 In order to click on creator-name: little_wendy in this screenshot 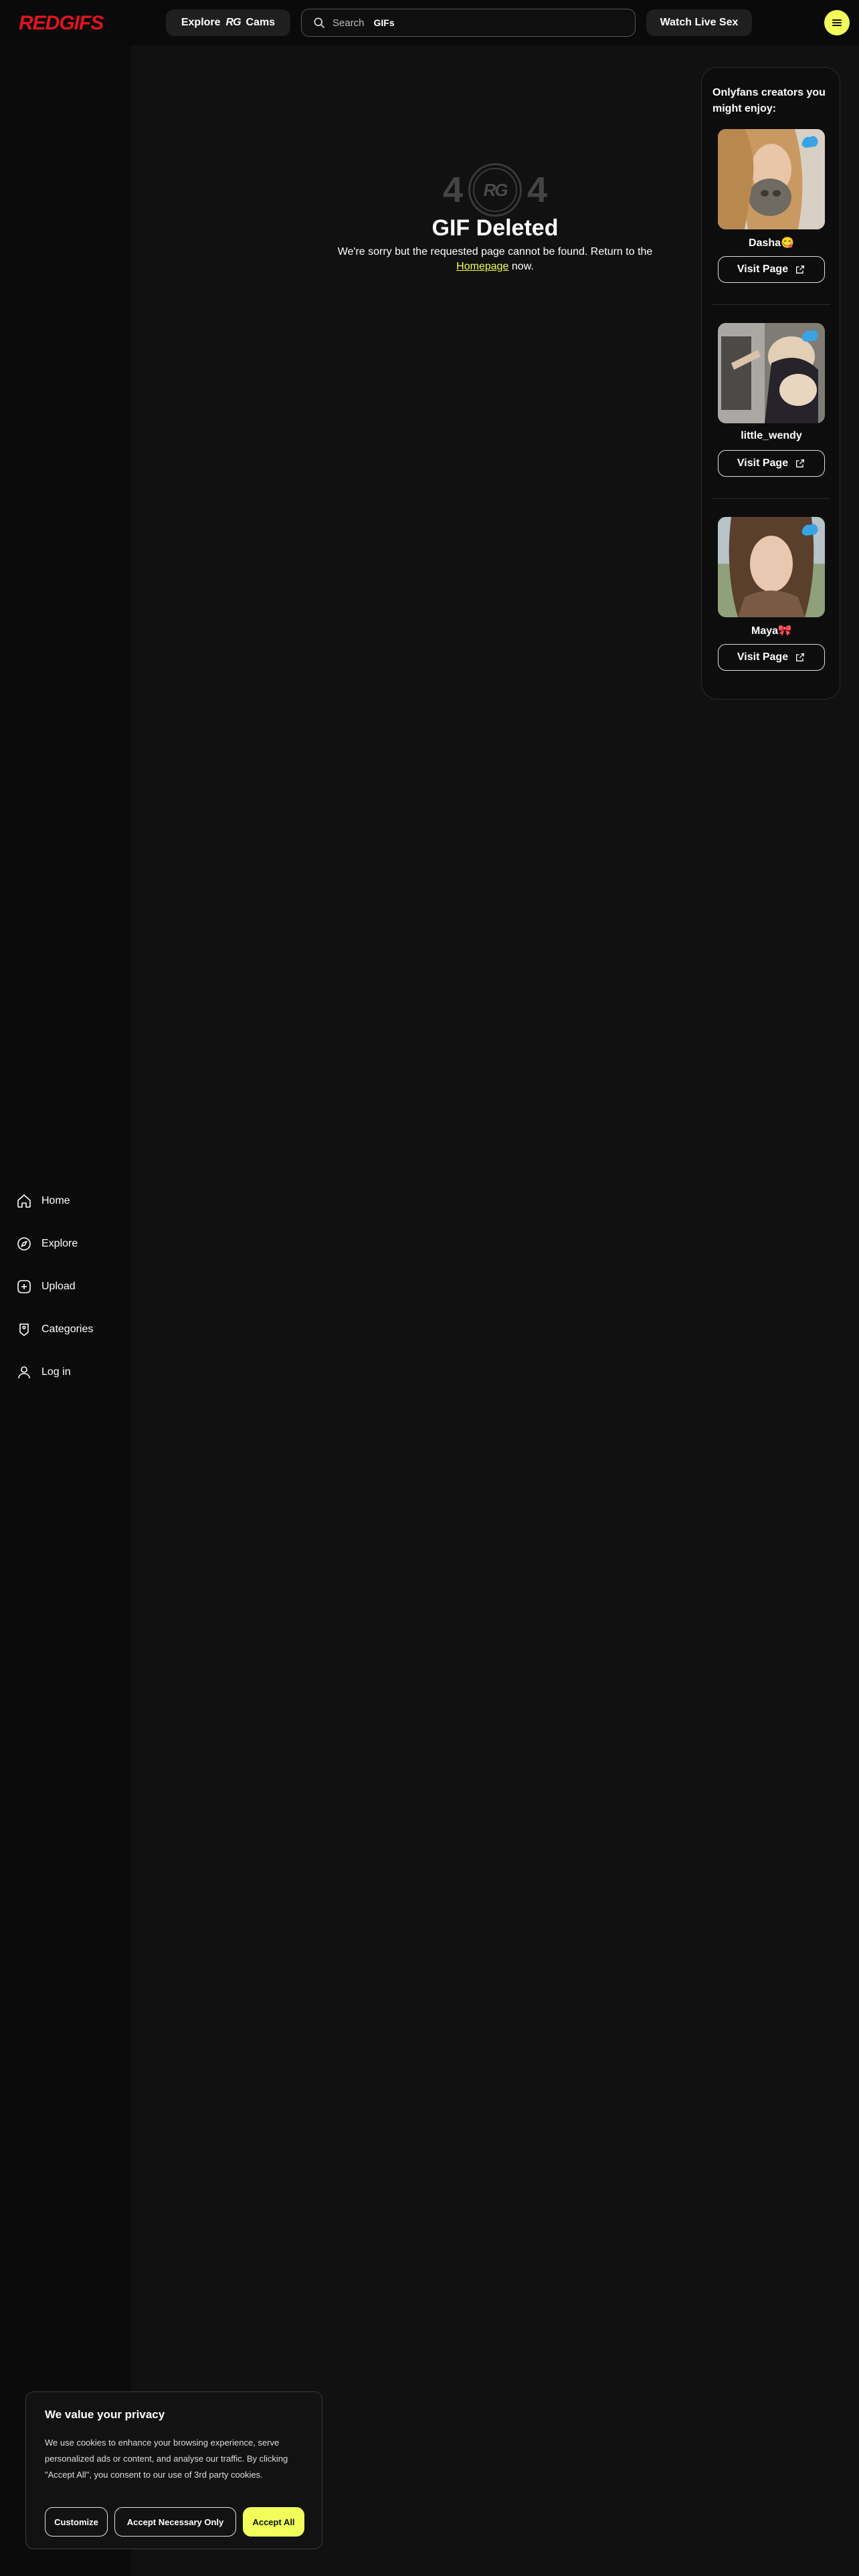, I will do `click(772, 436)`.